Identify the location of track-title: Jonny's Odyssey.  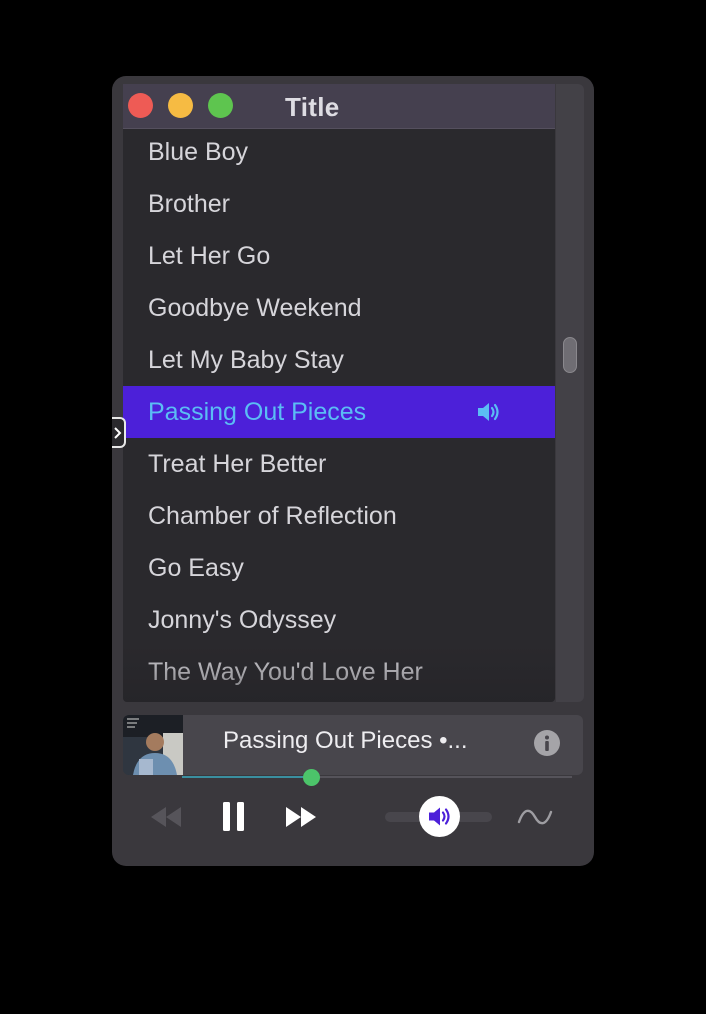
(242, 620).